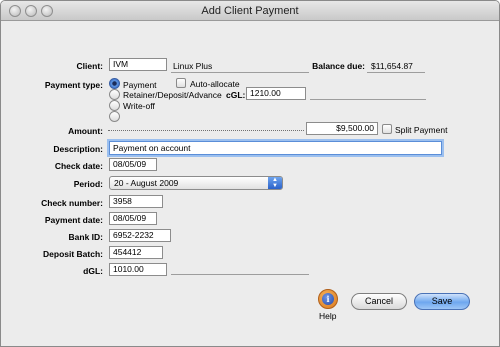 The height and width of the screenshot is (347, 500). Describe the element at coordinates (275, 148) in the screenshot. I see `description-field: Payment on account` at that location.